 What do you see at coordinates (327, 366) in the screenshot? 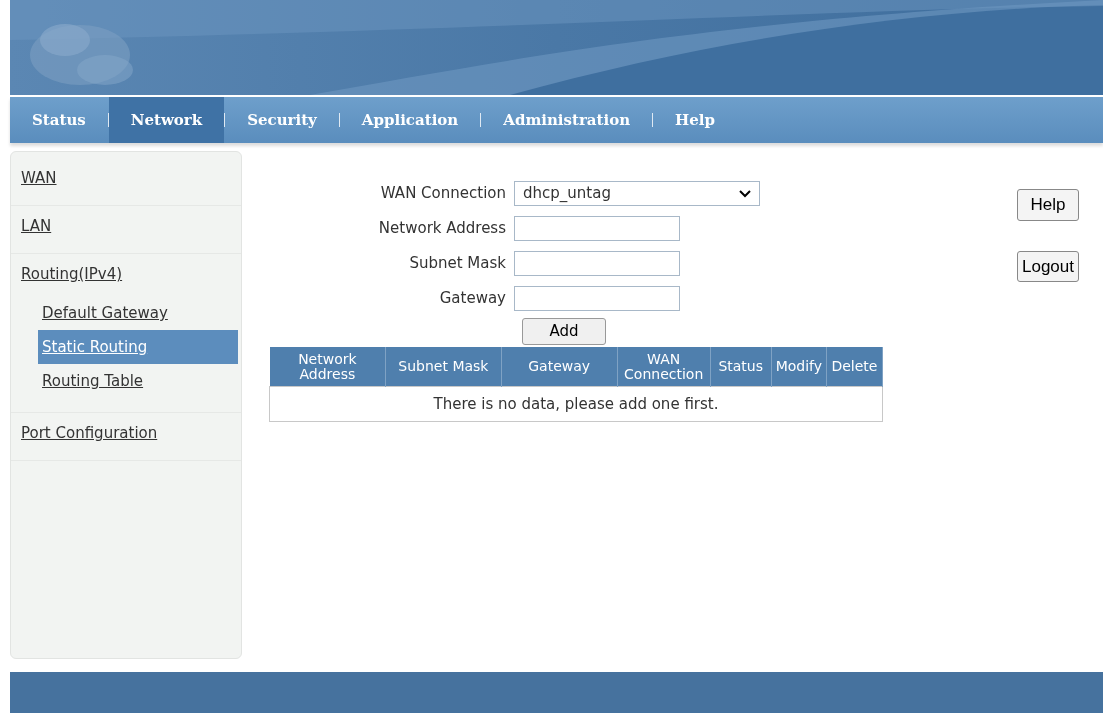
I see `column-header: Network Address` at bounding box center [327, 366].